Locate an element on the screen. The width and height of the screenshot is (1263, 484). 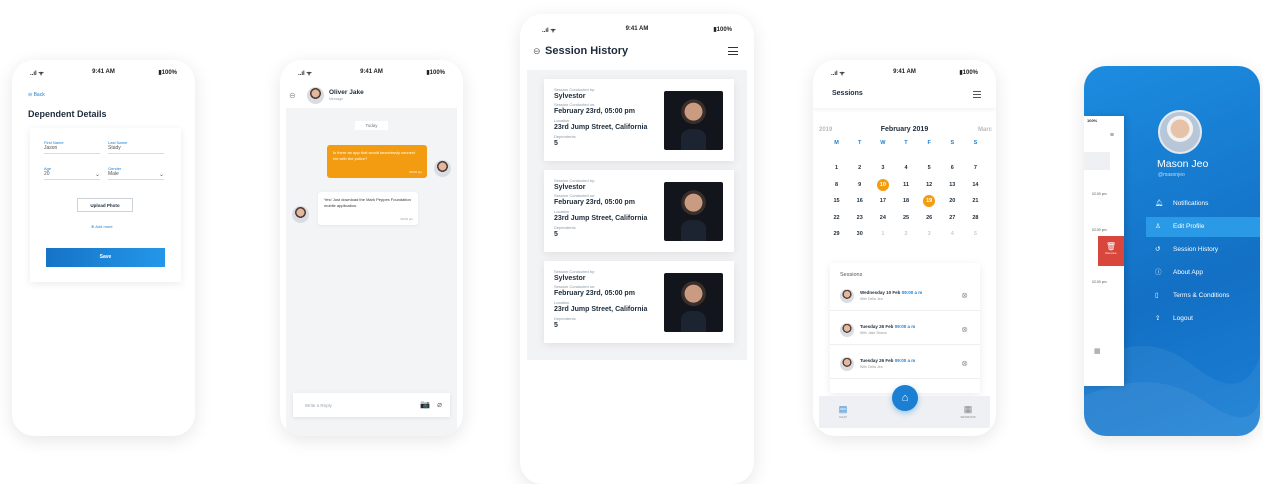
calendar-icon: ▦ is located at coordinates (968, 409).